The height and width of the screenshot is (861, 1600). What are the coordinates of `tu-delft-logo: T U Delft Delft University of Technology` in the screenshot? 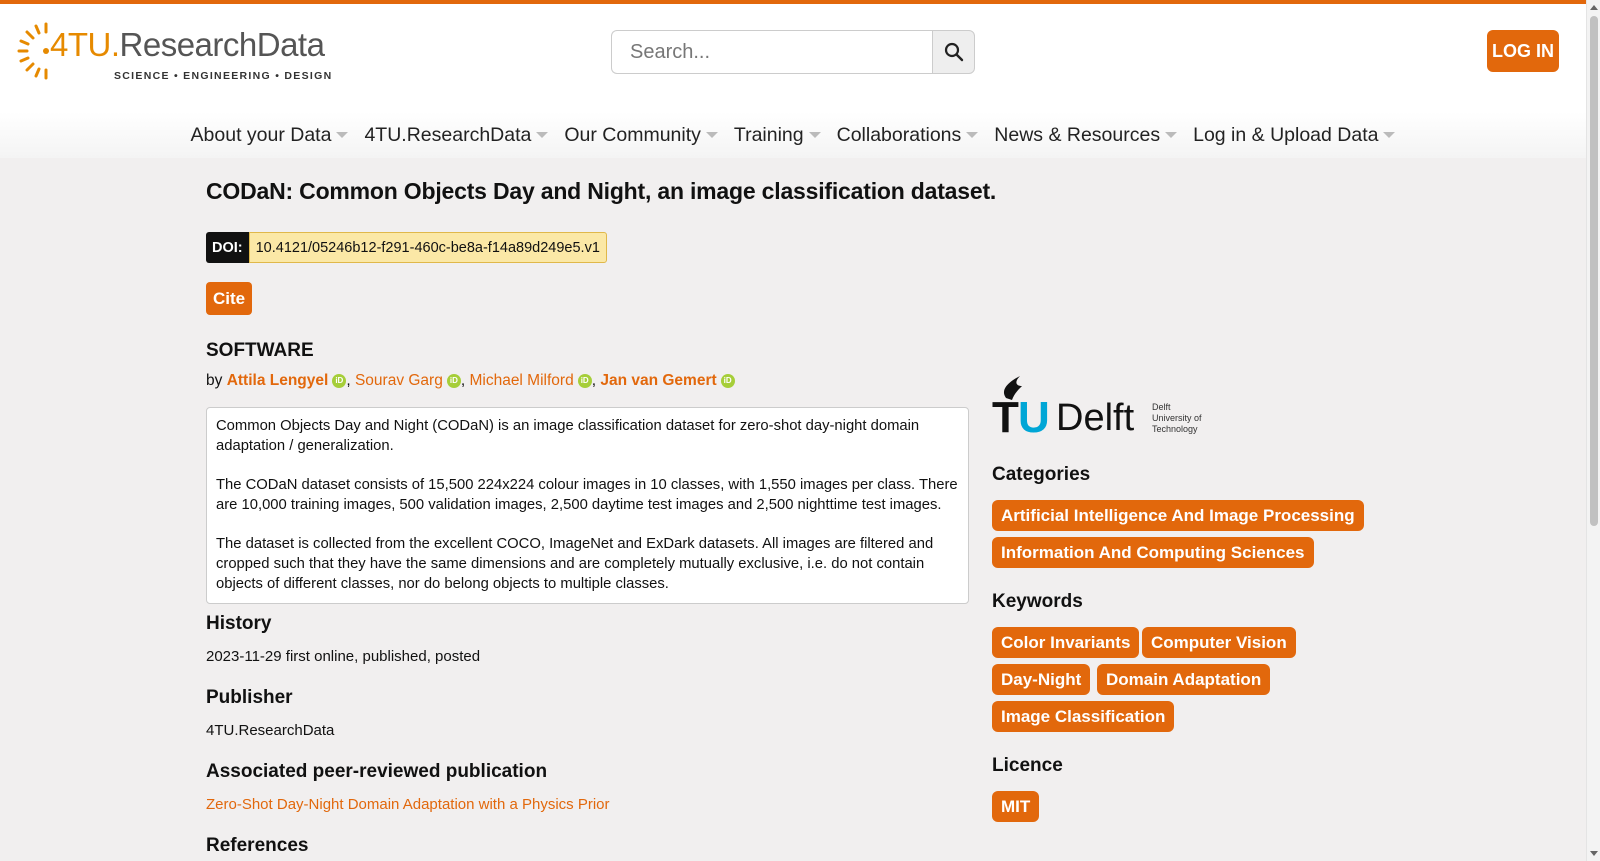 It's located at (1097, 406).